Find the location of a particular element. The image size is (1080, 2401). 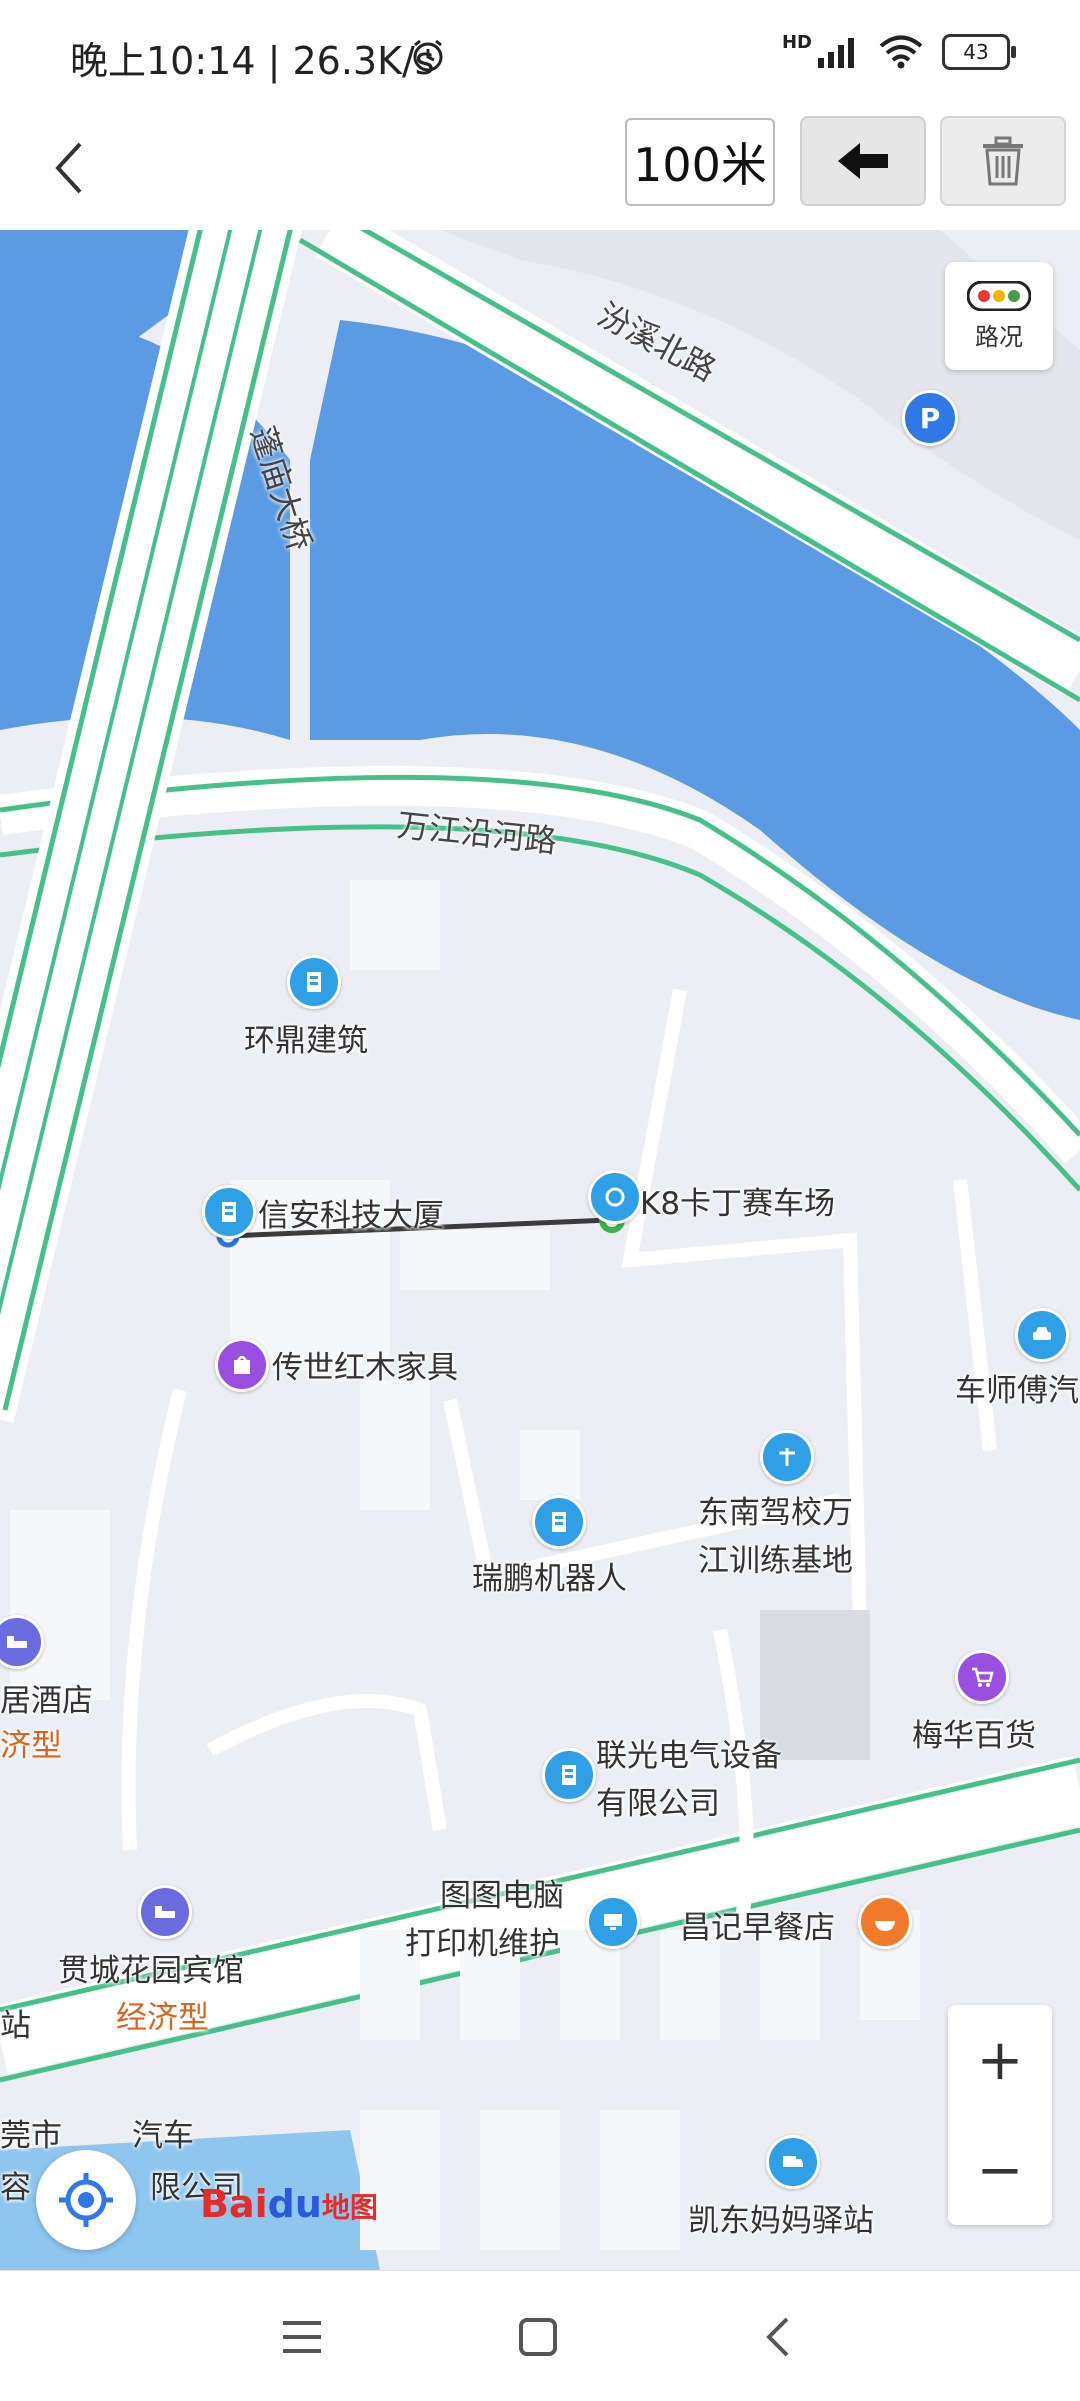

poi-label-tutu-1: 图图电脑 is located at coordinates (502, 1892).